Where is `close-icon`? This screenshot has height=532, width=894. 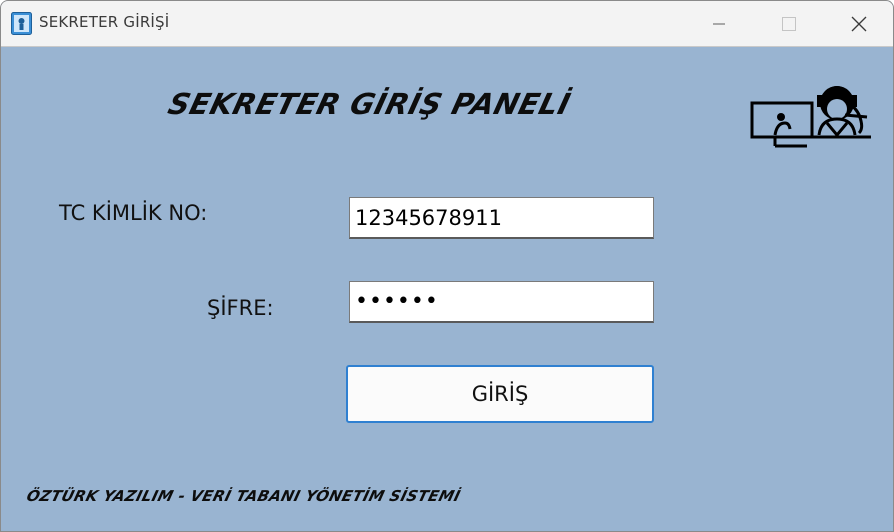
close-icon is located at coordinates (859, 23).